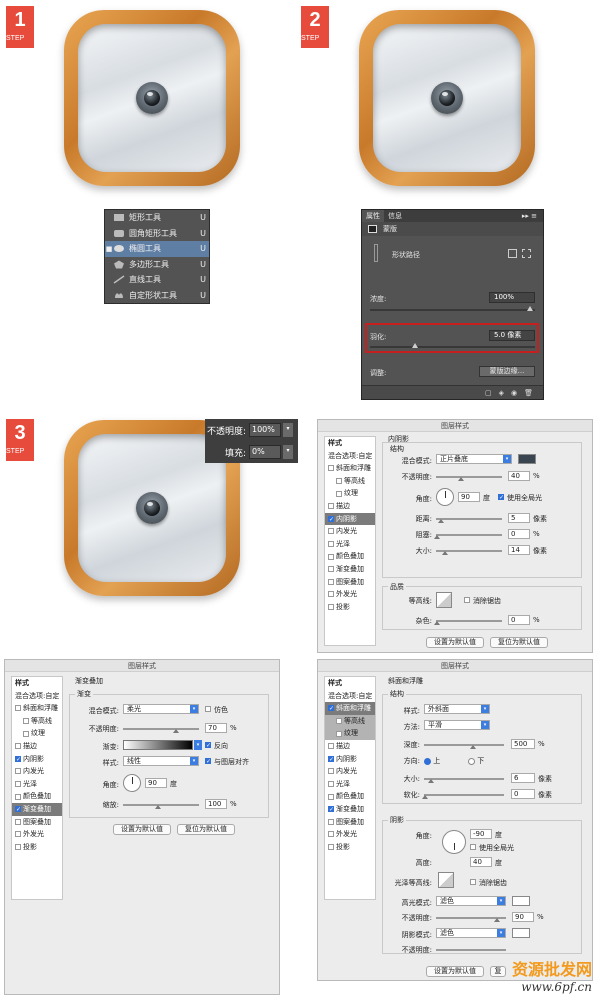 This screenshot has height=1000, width=600. Describe the element at coordinates (395, 216) in the screenshot. I see `tab-info: 信息` at that location.